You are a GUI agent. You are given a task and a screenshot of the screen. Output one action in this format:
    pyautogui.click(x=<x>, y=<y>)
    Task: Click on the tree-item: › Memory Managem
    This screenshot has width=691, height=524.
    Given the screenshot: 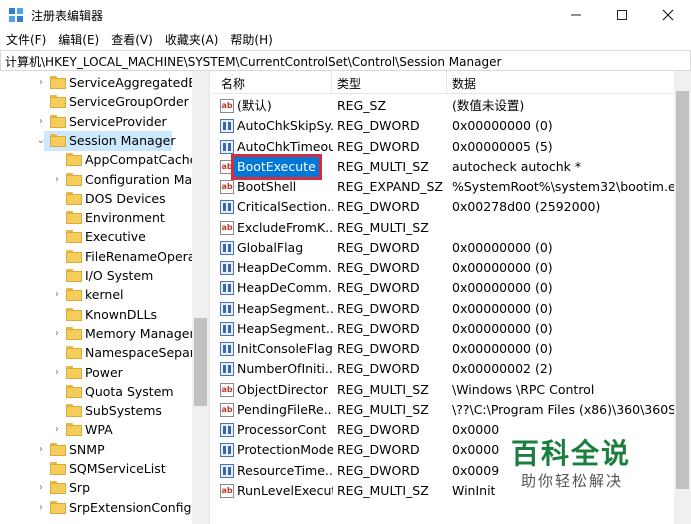 What is the action you would take?
    pyautogui.click(x=101, y=334)
    